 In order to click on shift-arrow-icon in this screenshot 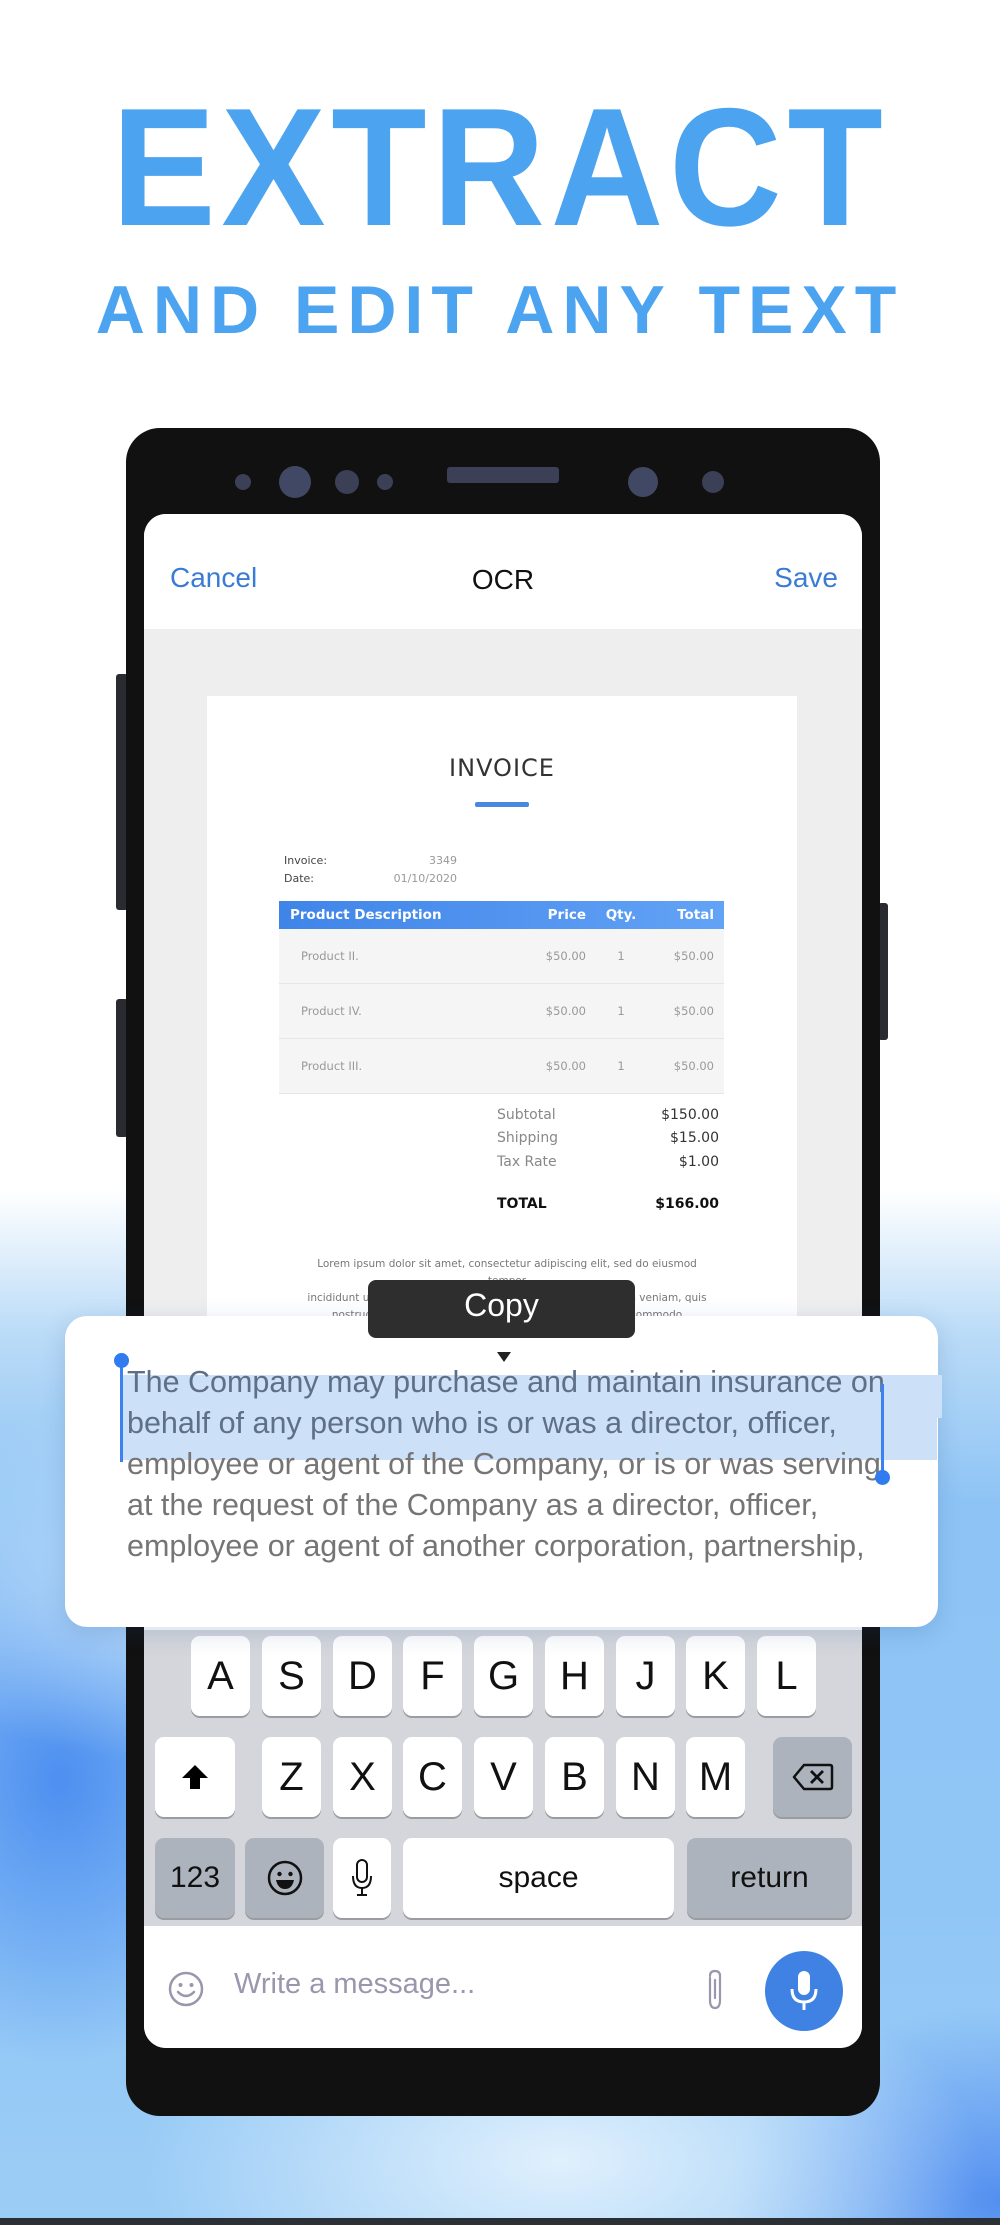, I will do `click(195, 1777)`.